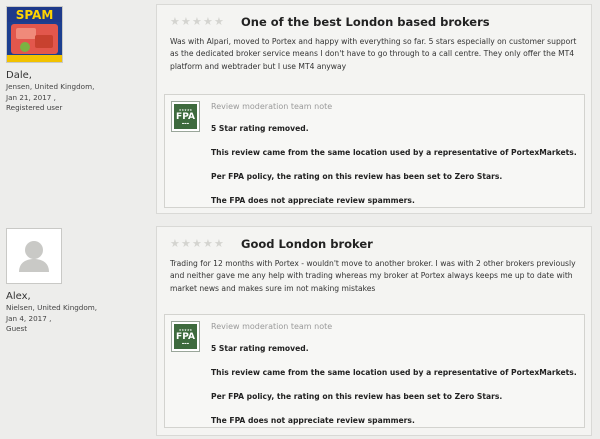  I want to click on review-title: Good London broker, so click(307, 244).